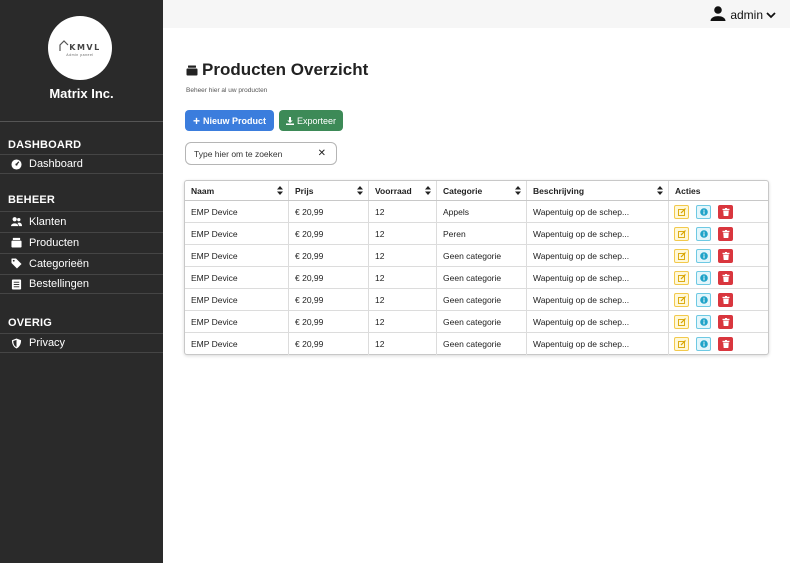 The width and height of the screenshot is (790, 563). Describe the element at coordinates (237, 190) in the screenshot. I see `column-header-naam: Naam` at that location.